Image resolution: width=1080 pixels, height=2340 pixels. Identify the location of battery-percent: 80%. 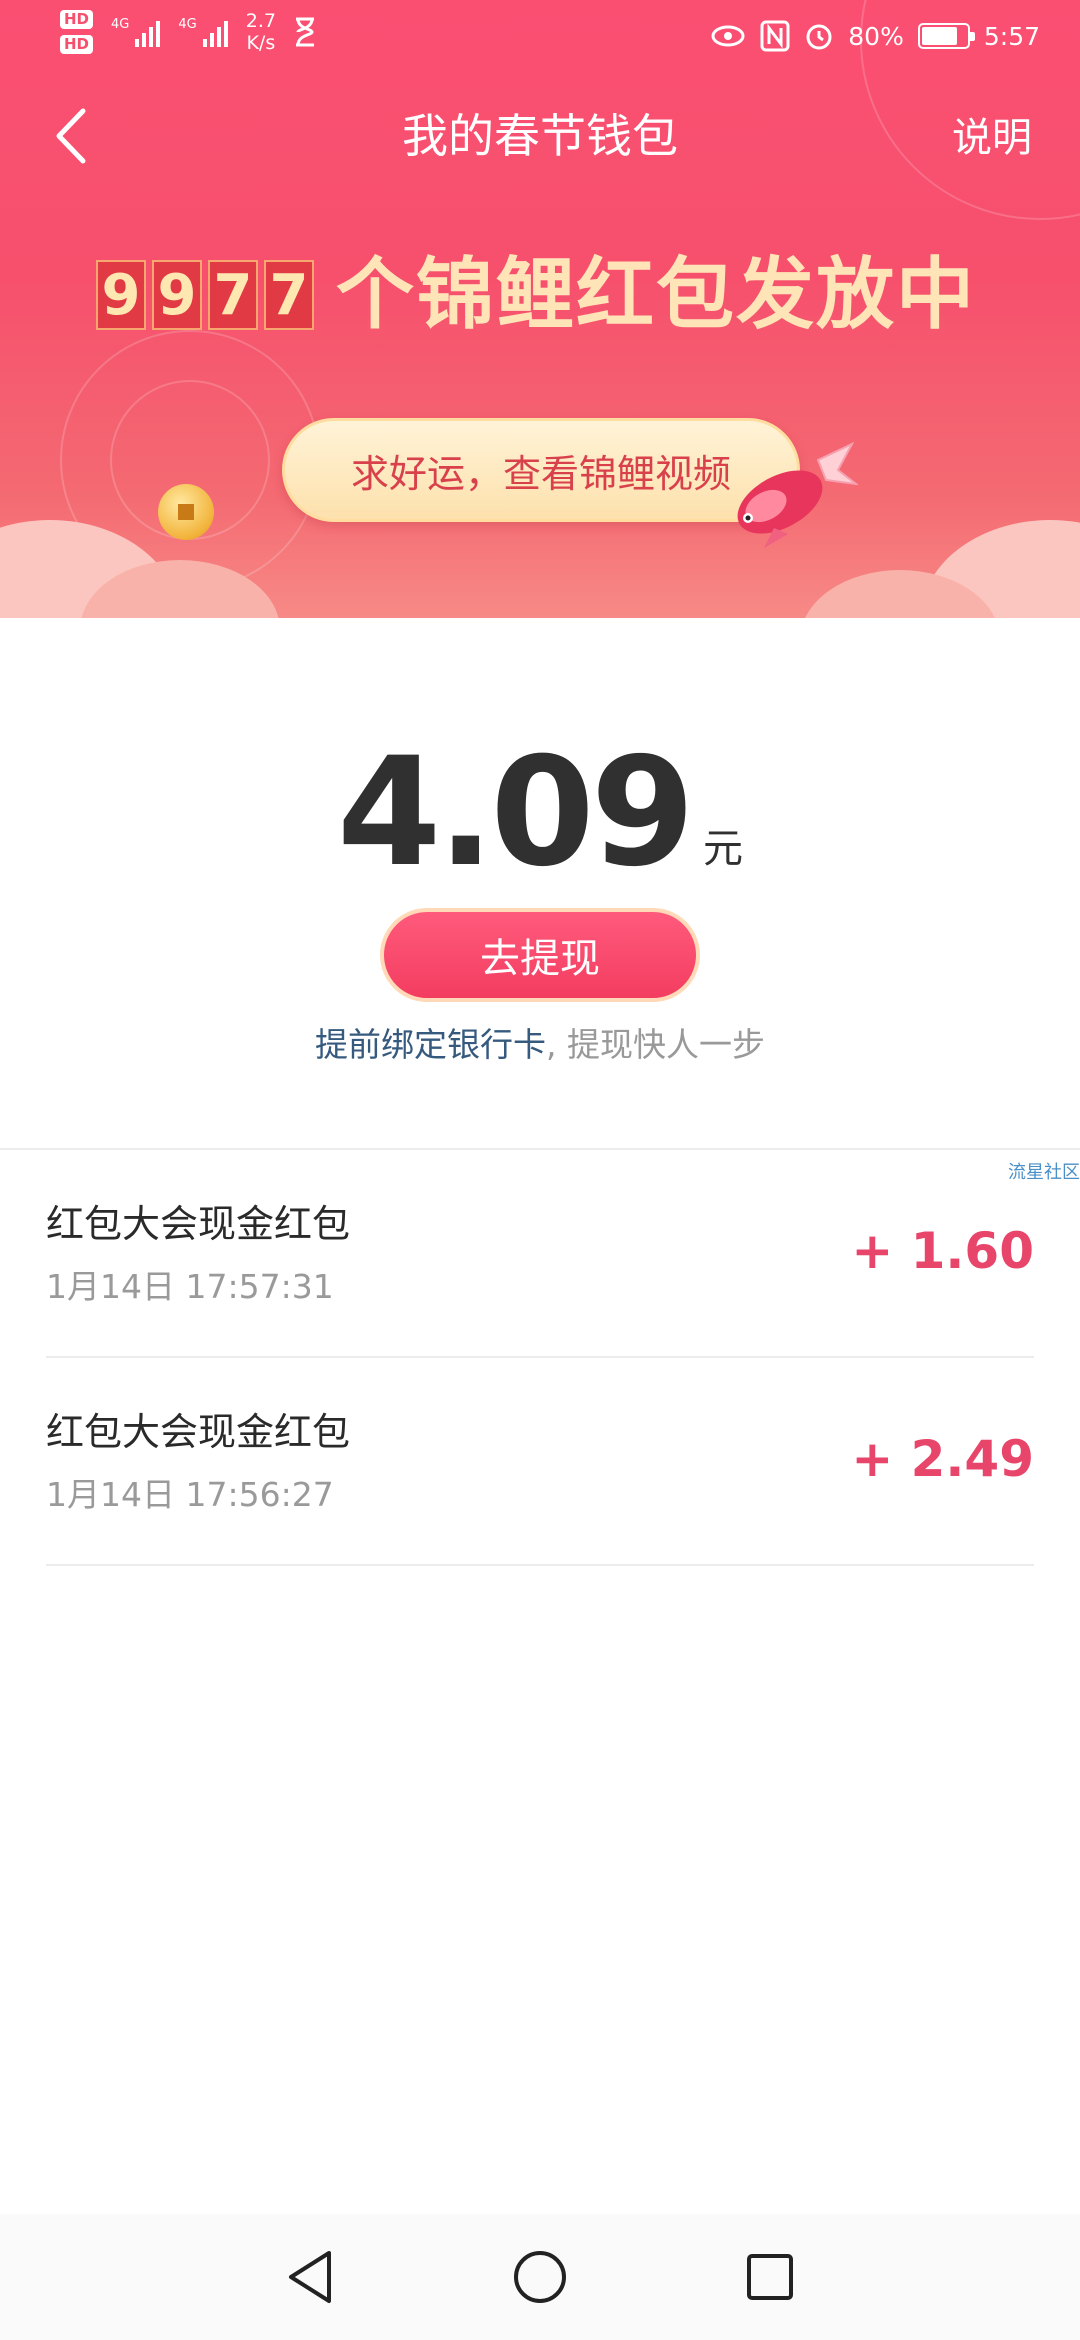
(876, 36).